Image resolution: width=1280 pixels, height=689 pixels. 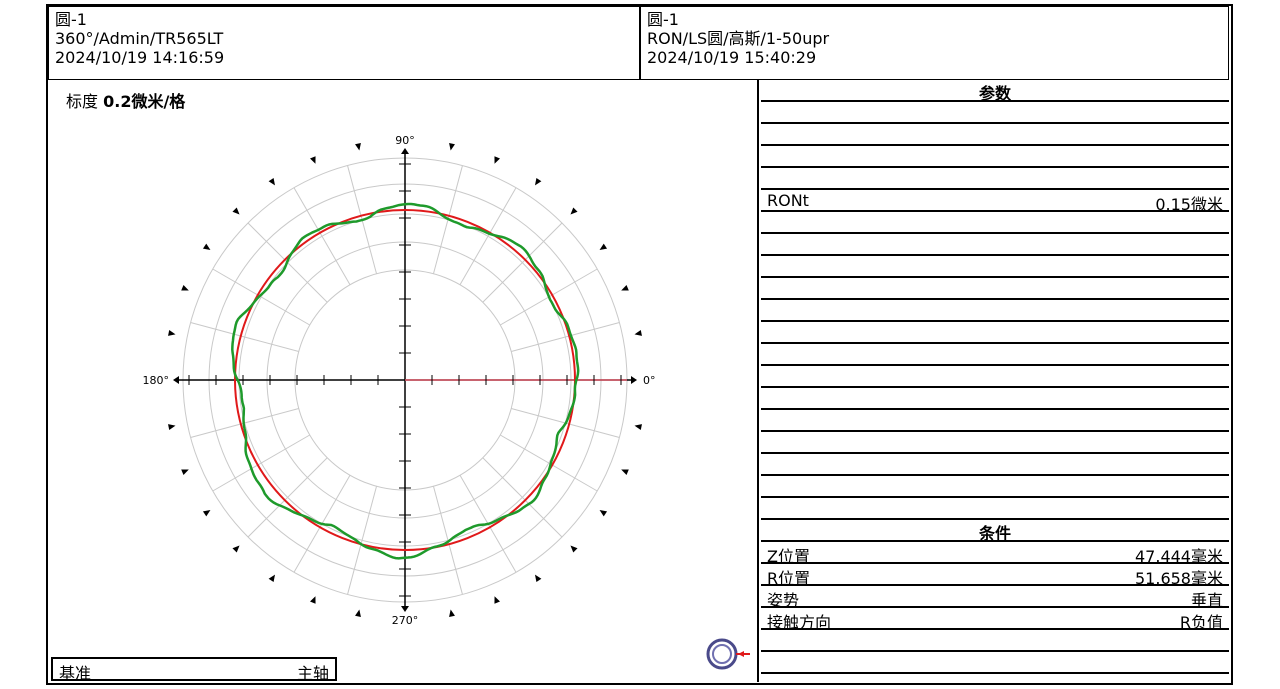 What do you see at coordinates (144, 101) in the screenshot?
I see `scale-value: 0.2微米/格` at bounding box center [144, 101].